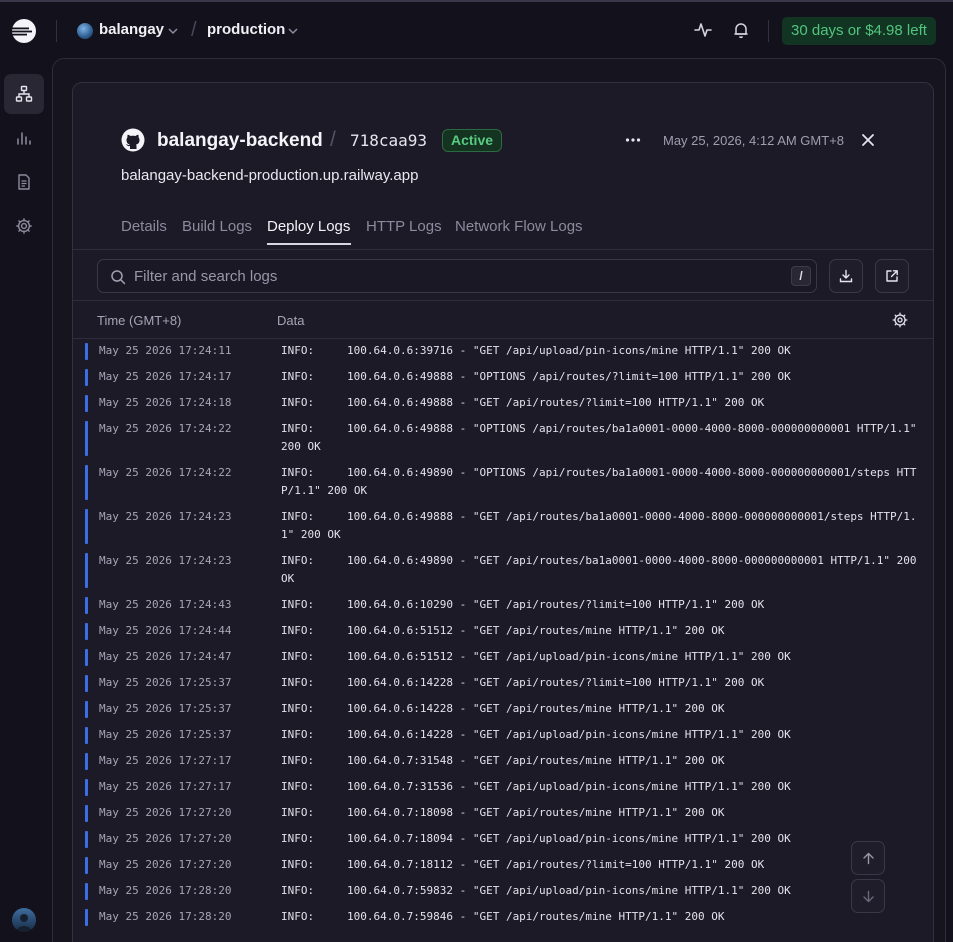  Describe the element at coordinates (24, 182) in the screenshot. I see `document-icon` at that location.